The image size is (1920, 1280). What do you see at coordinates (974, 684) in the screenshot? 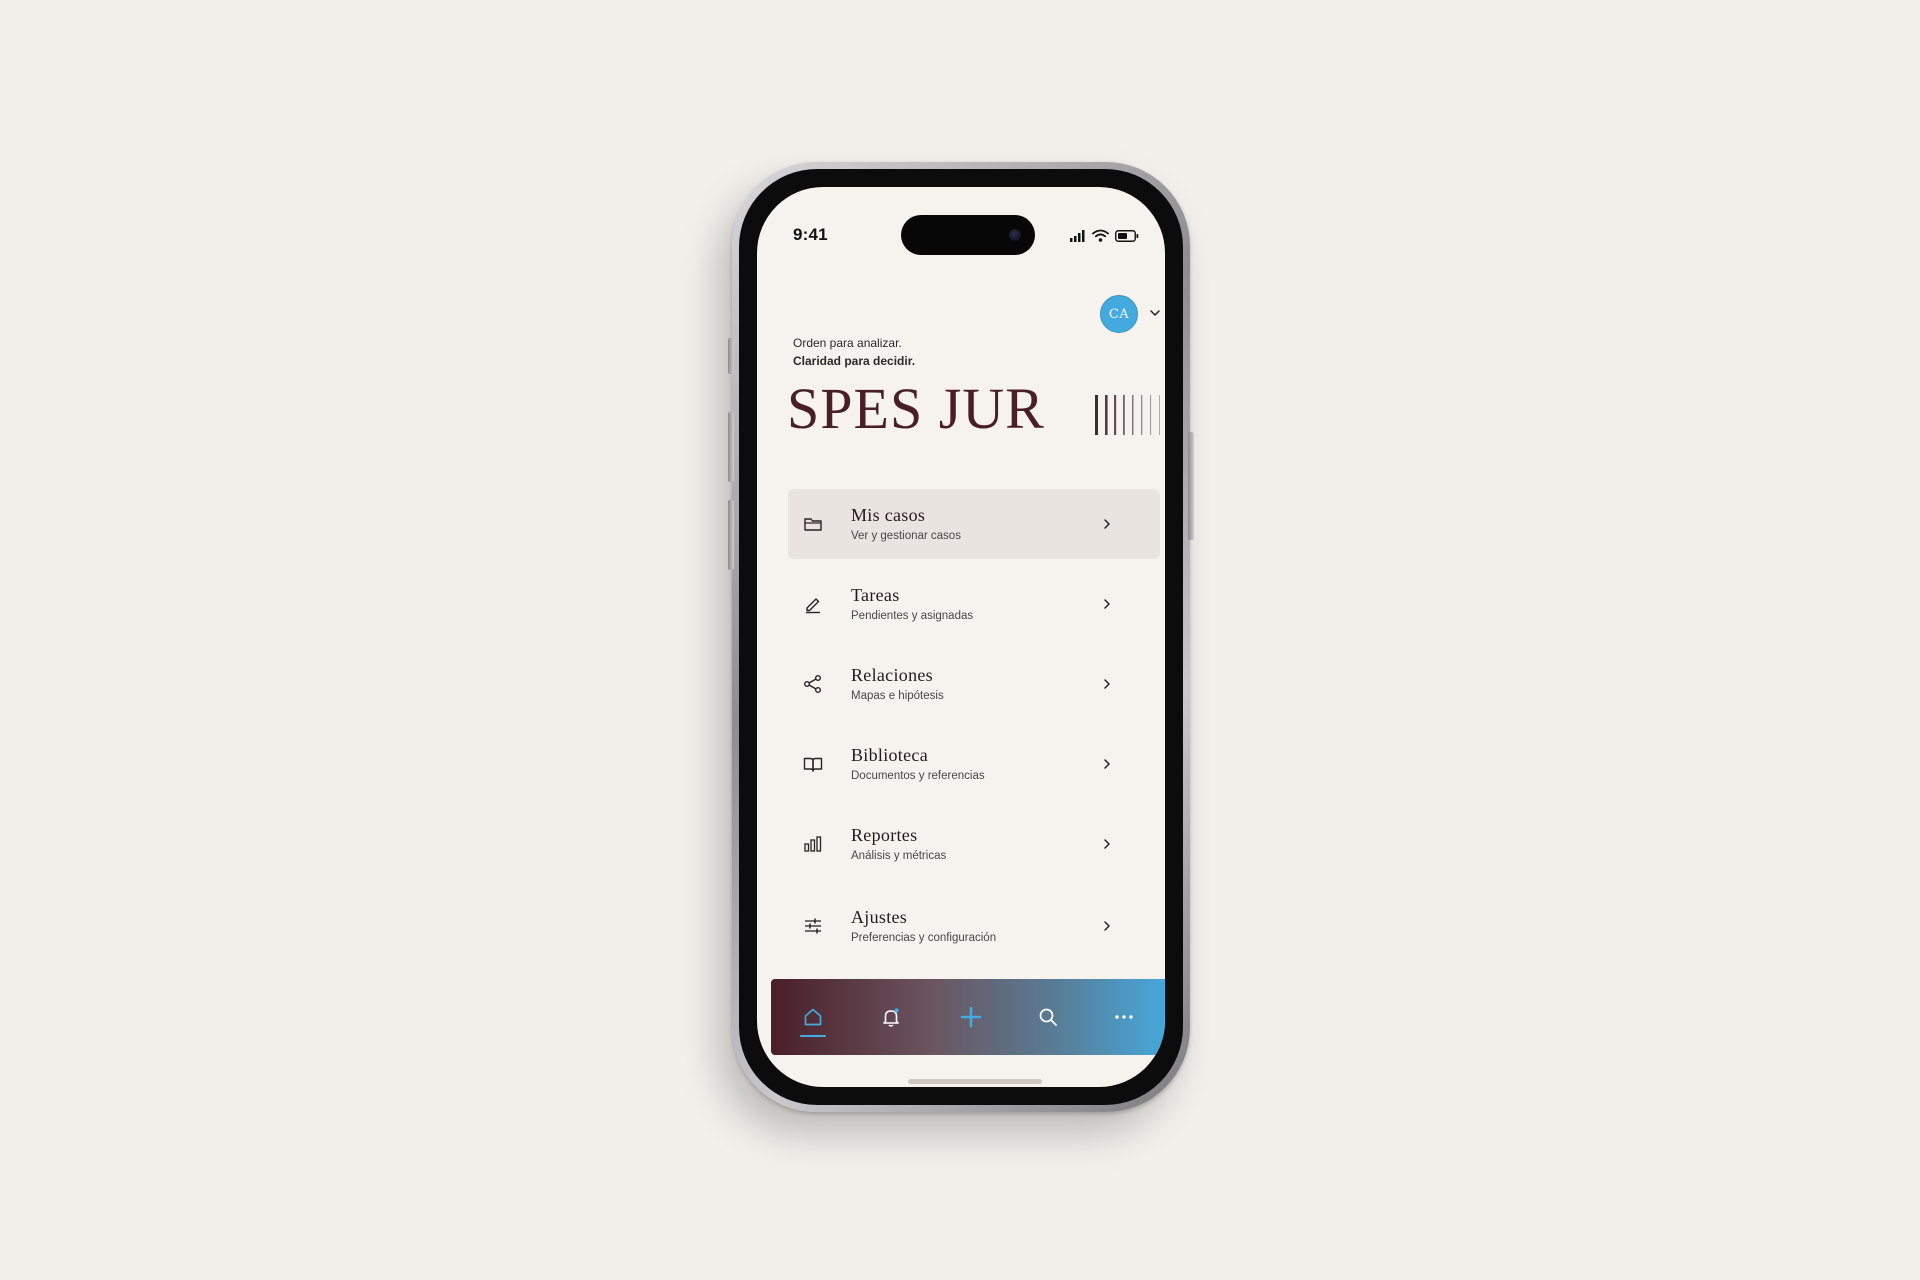
I see `menu-item-relaciones: Relaciones Mapas e hipótesis` at bounding box center [974, 684].